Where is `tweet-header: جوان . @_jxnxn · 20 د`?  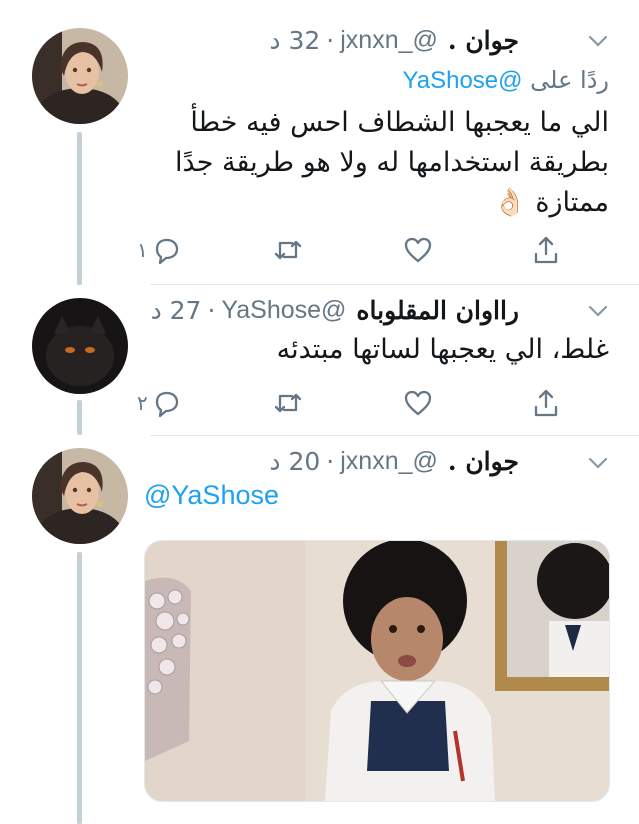
tweet-header: جوان . @_jxnxn · 20 د is located at coordinates (394, 461).